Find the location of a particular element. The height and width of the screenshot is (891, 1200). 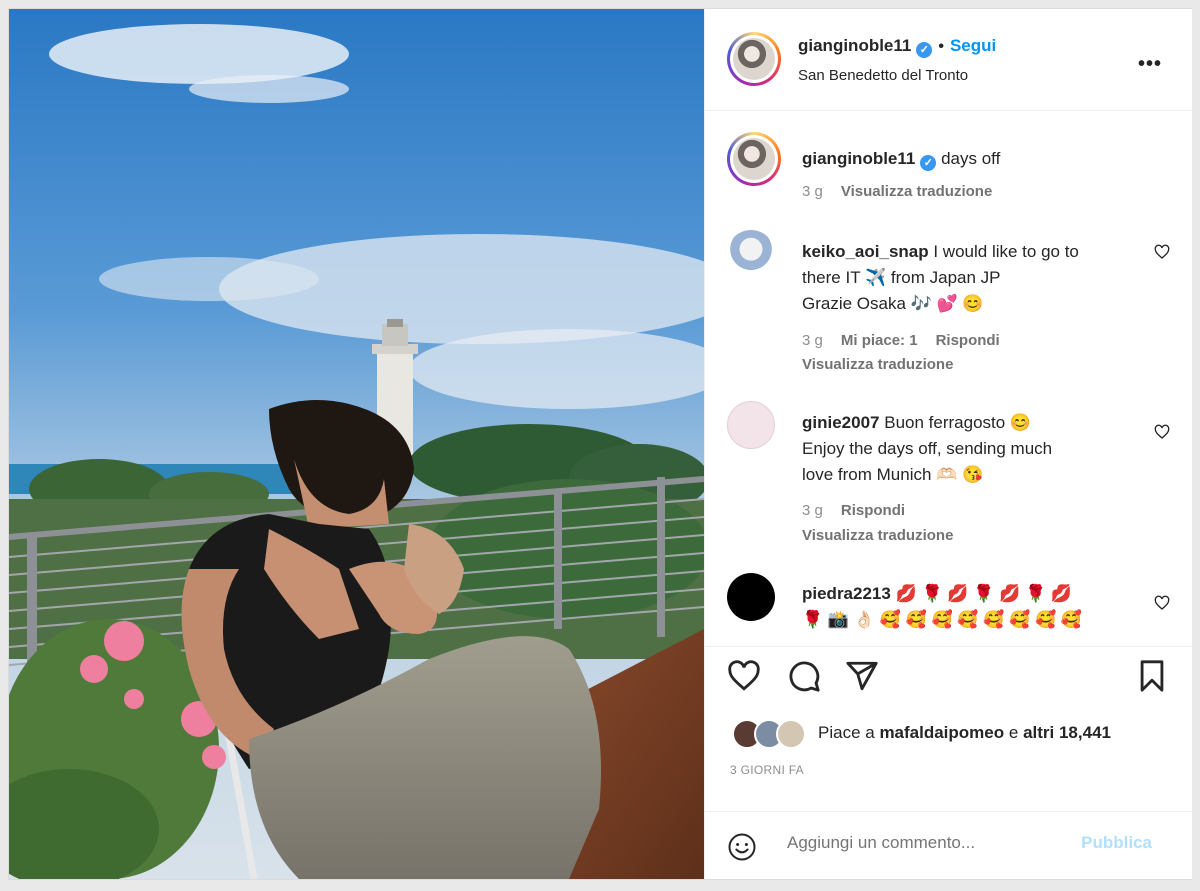

caption-text-line: gianginoble11 ✓ days off is located at coordinates (972, 159).